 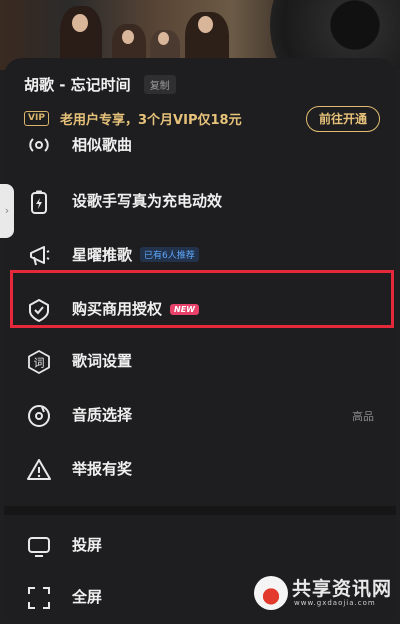 I want to click on menu-label: 星曜推歌 已有6人推荐, so click(x=135, y=254).